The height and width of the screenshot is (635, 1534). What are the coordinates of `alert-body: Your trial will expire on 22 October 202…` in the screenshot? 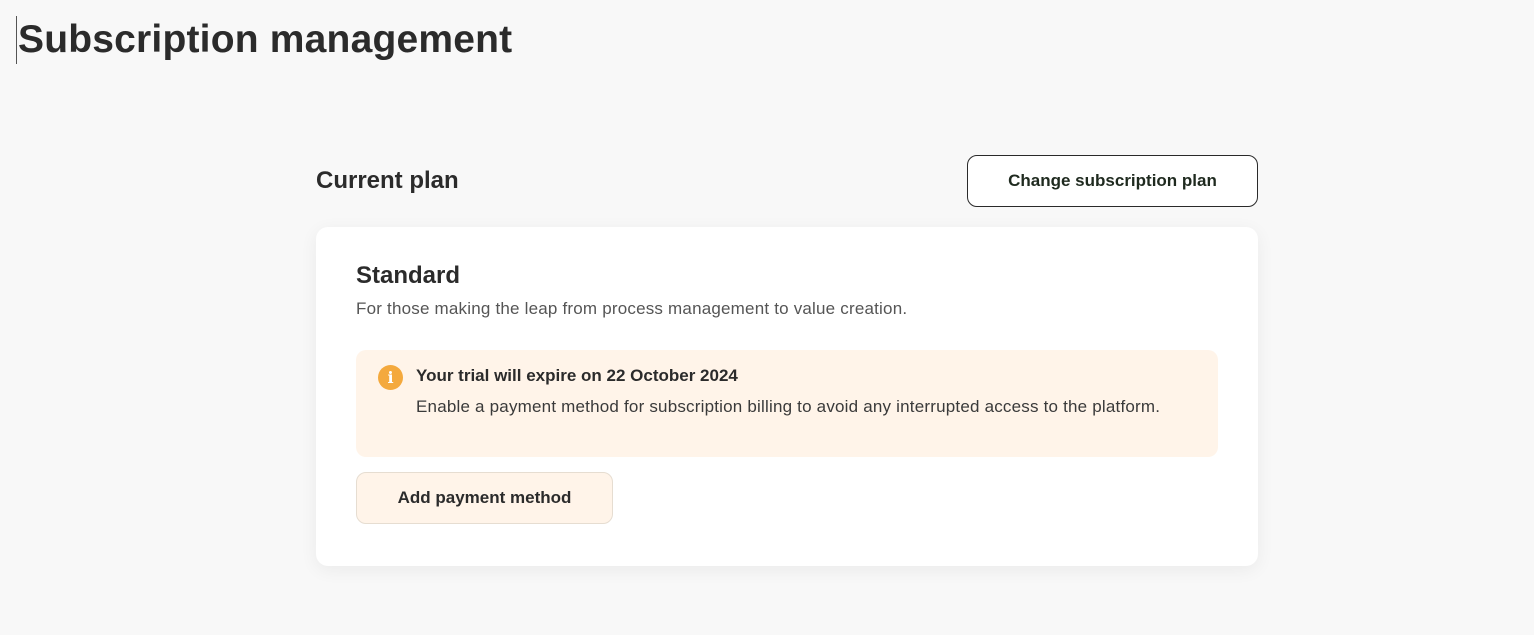 It's located at (788, 391).